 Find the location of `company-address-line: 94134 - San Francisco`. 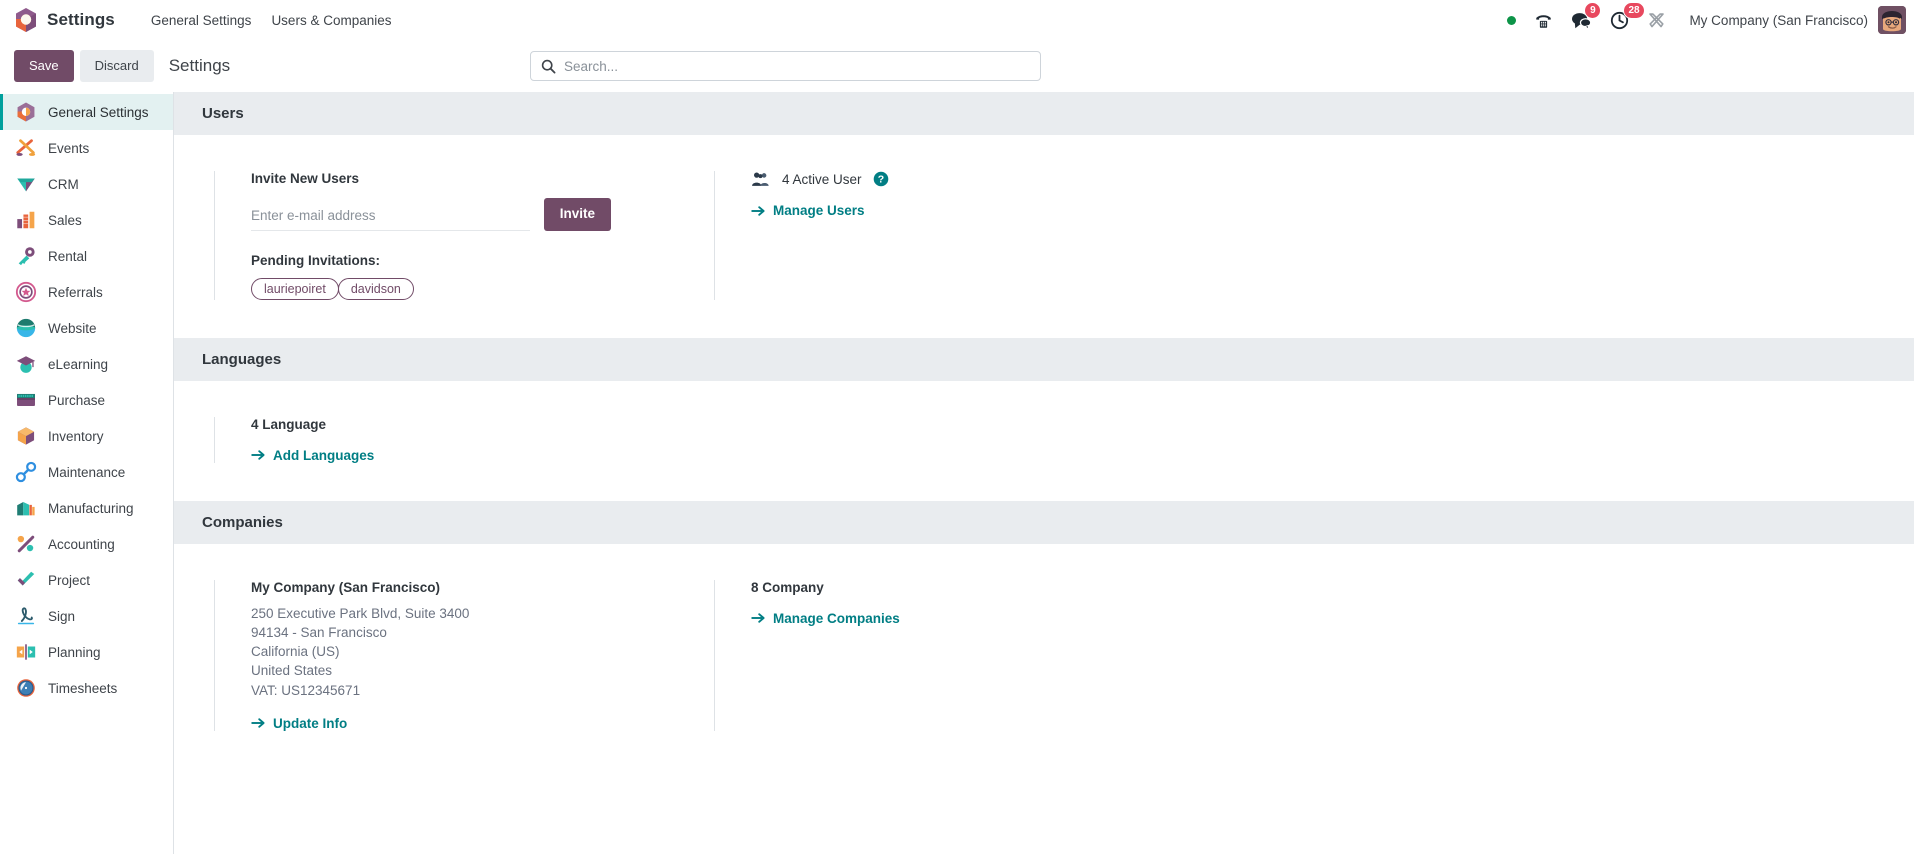

company-address-line: 94134 - San Francisco is located at coordinates (319, 633).